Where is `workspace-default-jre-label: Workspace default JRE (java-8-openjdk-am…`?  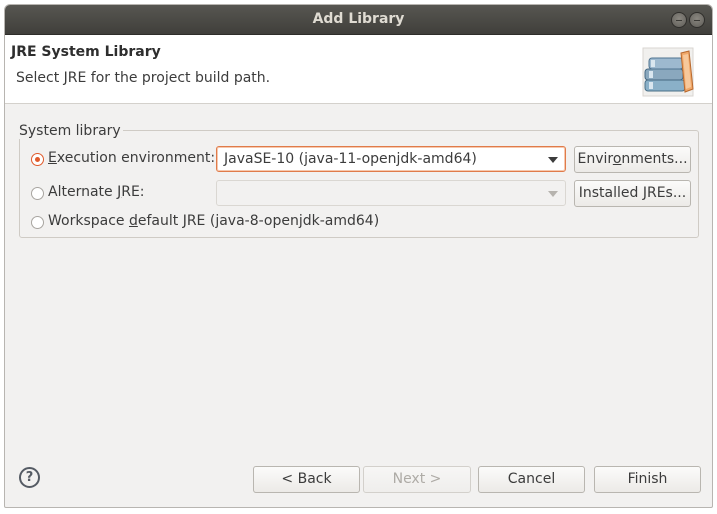 workspace-default-jre-label: Workspace default JRE (java-8-openjdk-am… is located at coordinates (214, 221).